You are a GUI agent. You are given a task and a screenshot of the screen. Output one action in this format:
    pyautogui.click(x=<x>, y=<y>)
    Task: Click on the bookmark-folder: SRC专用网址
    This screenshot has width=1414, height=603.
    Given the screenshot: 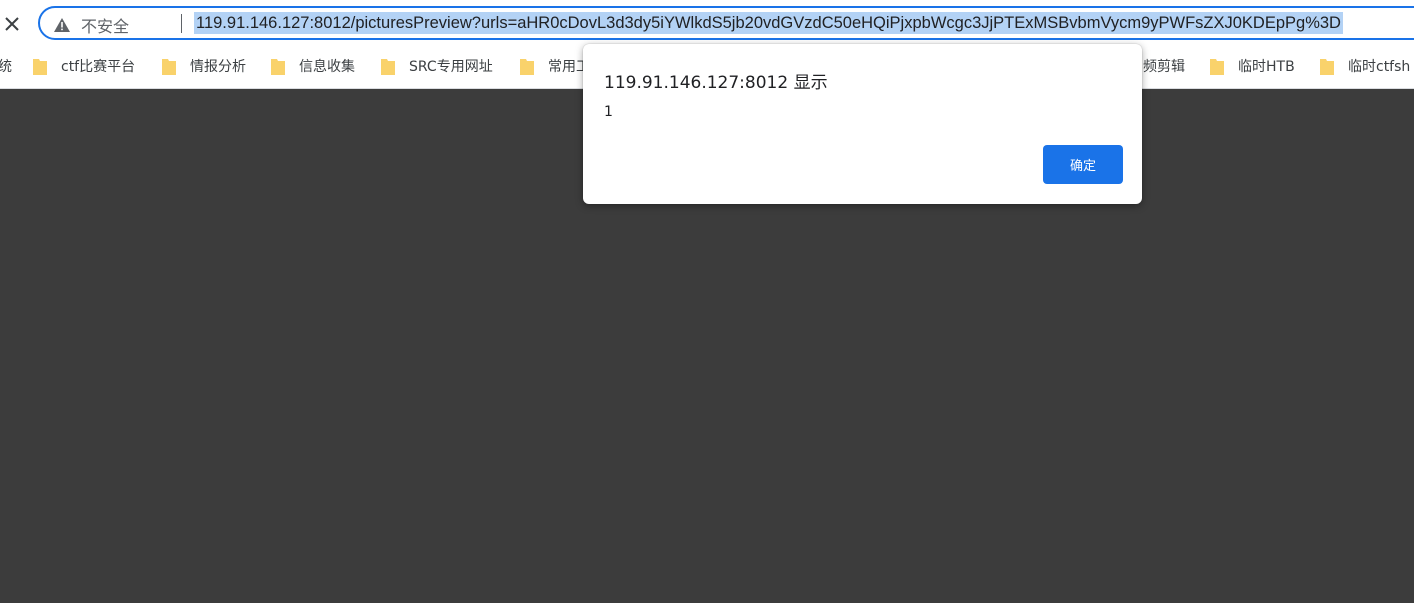 What is the action you would take?
    pyautogui.click(x=437, y=66)
    